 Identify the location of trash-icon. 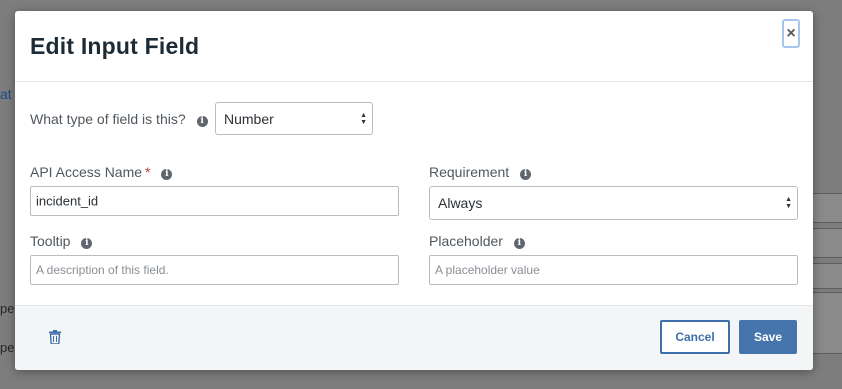
(55, 337).